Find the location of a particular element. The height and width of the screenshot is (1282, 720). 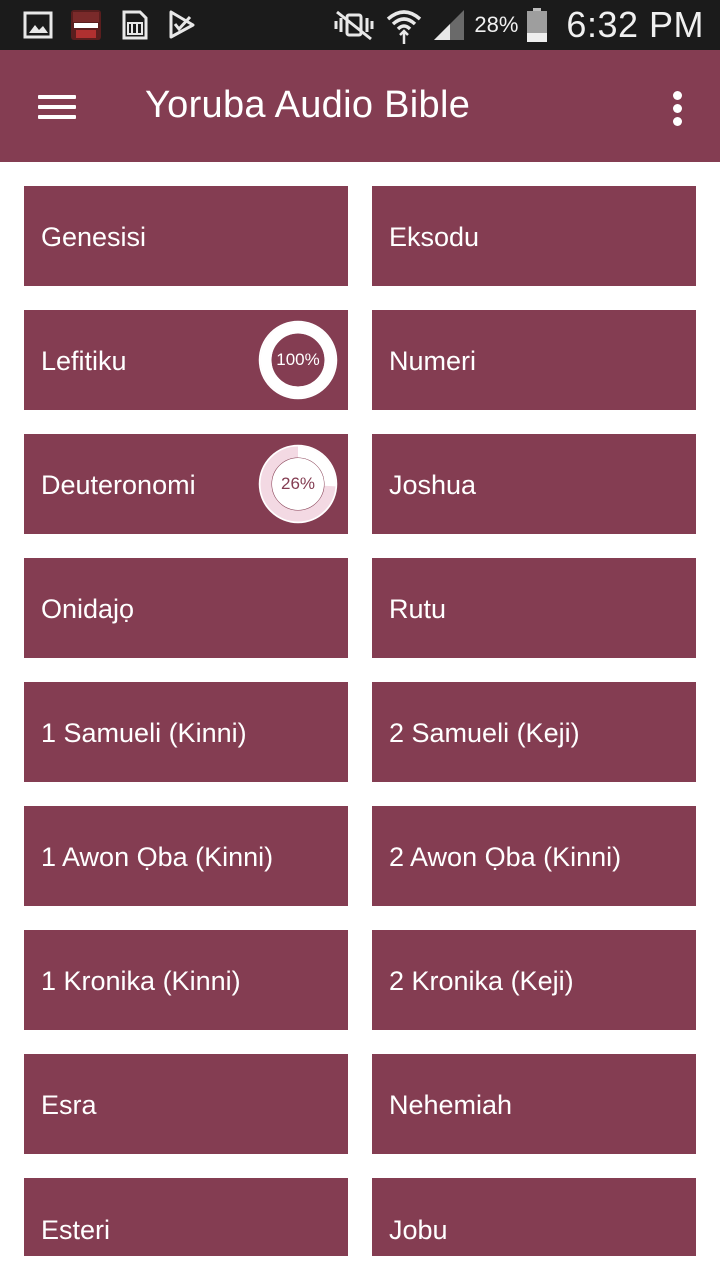

gallery-icon is located at coordinates (38, 25).